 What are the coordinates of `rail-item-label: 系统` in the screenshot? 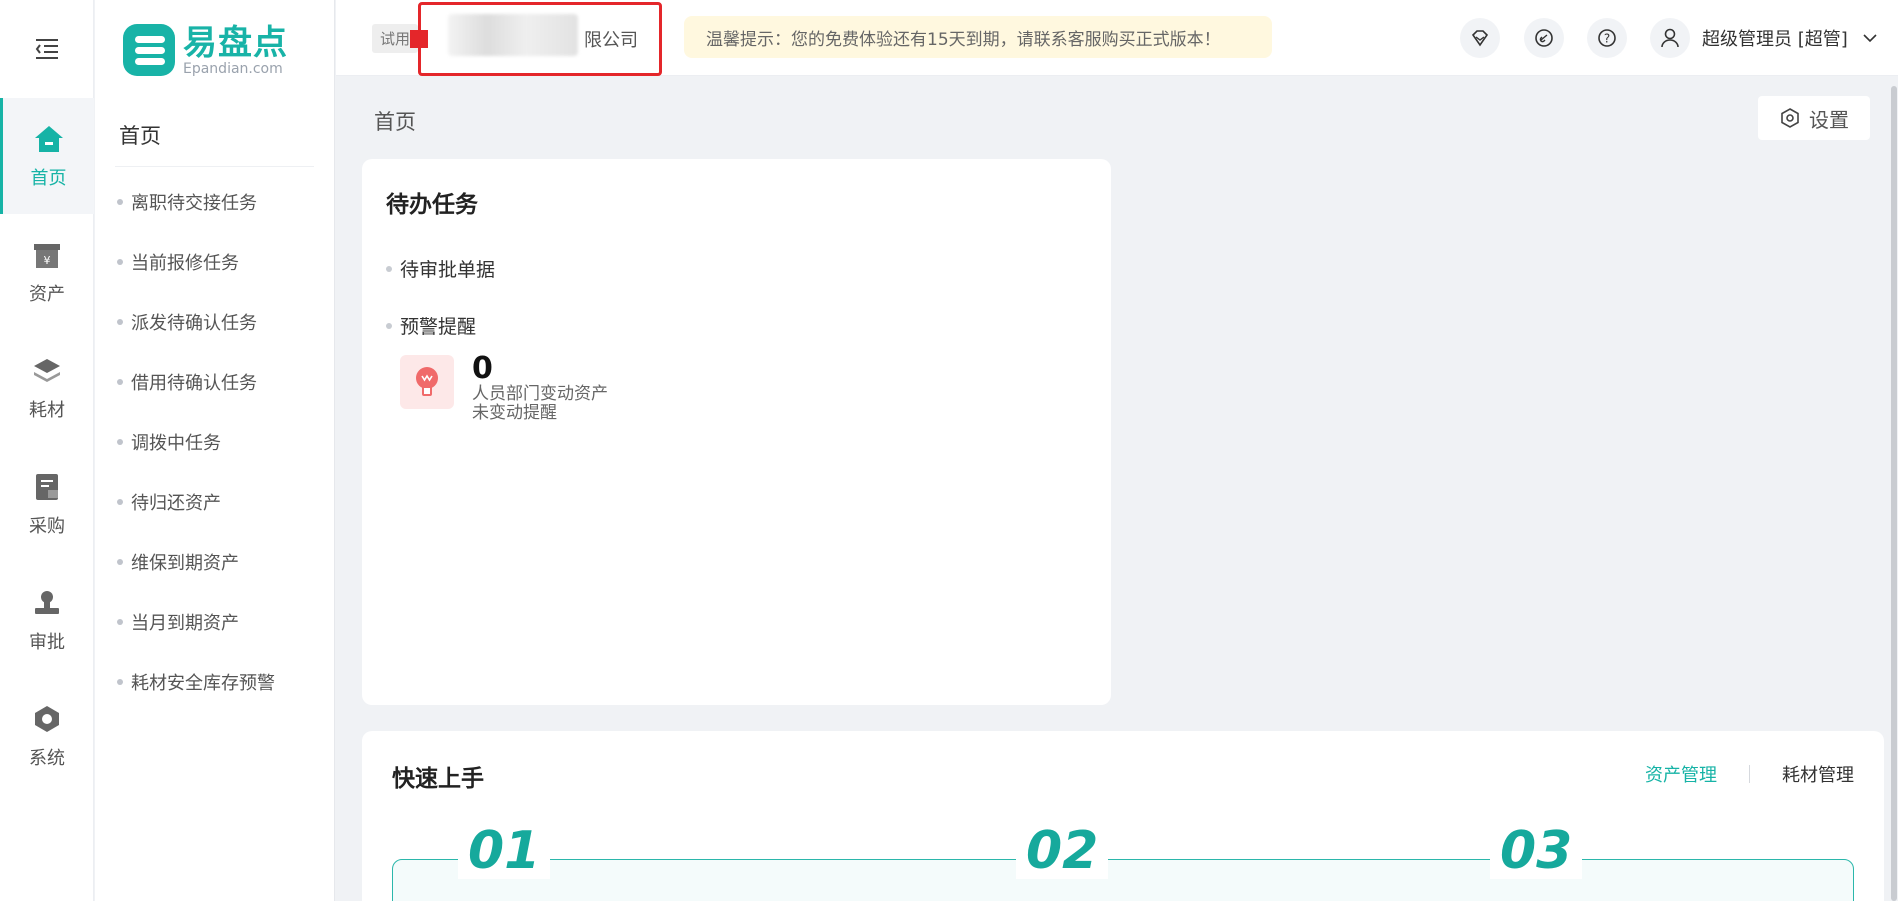 It's located at (47, 758).